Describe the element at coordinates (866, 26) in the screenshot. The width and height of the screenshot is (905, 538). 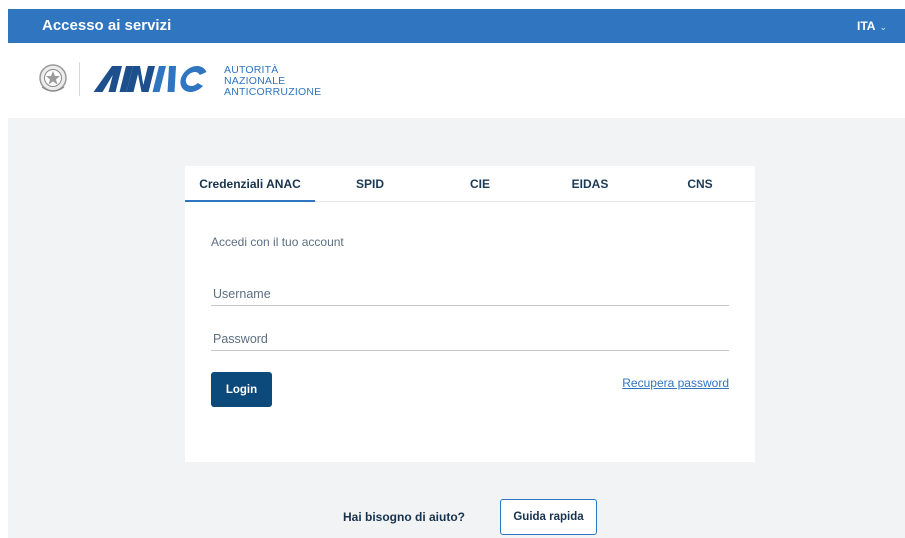
I see `language-label: ITA` at that location.